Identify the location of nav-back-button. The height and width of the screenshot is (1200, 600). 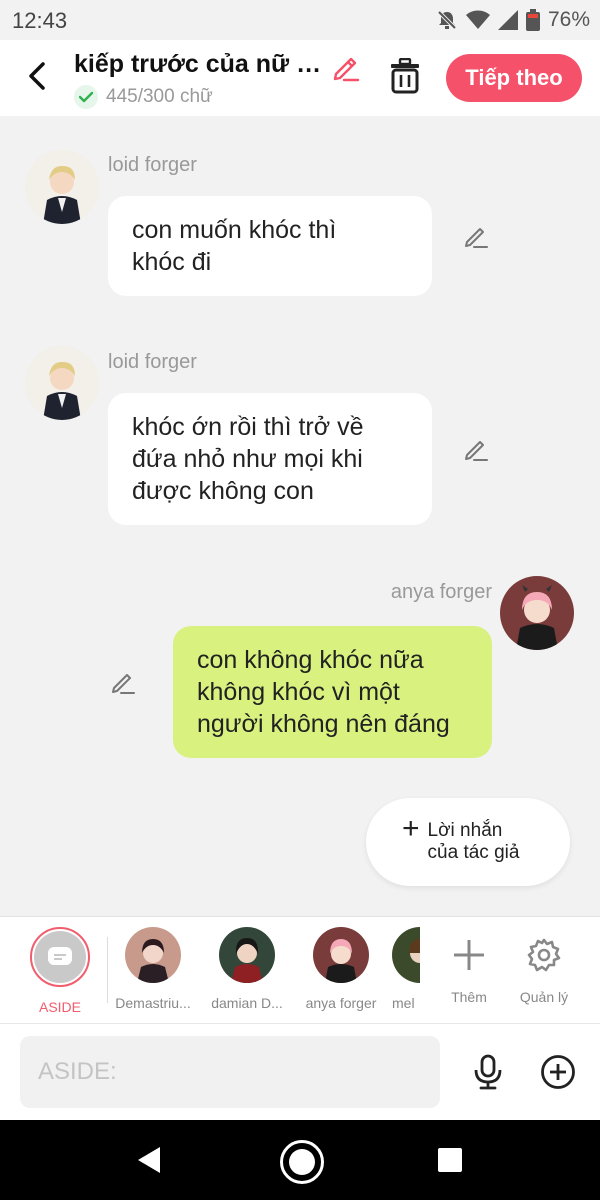
(149, 1162).